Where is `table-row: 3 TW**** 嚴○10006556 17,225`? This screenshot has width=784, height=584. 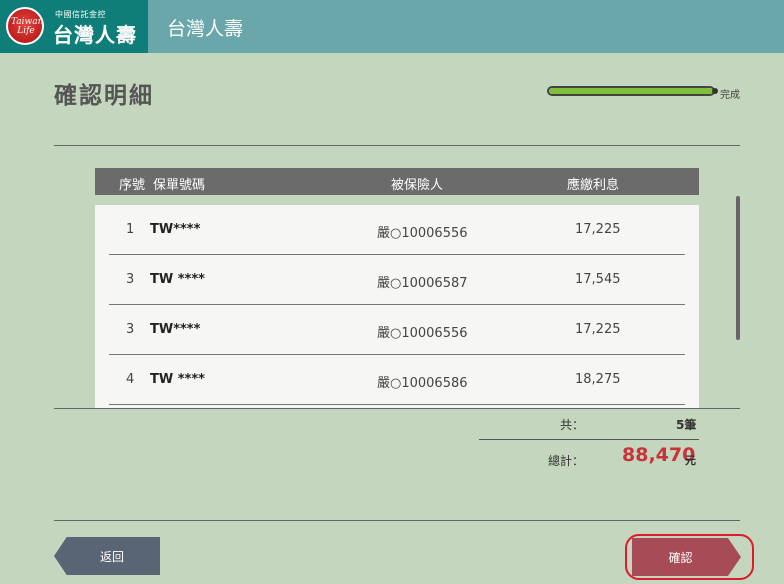 table-row: 3 TW**** 嚴○10006556 17,225 is located at coordinates (397, 330).